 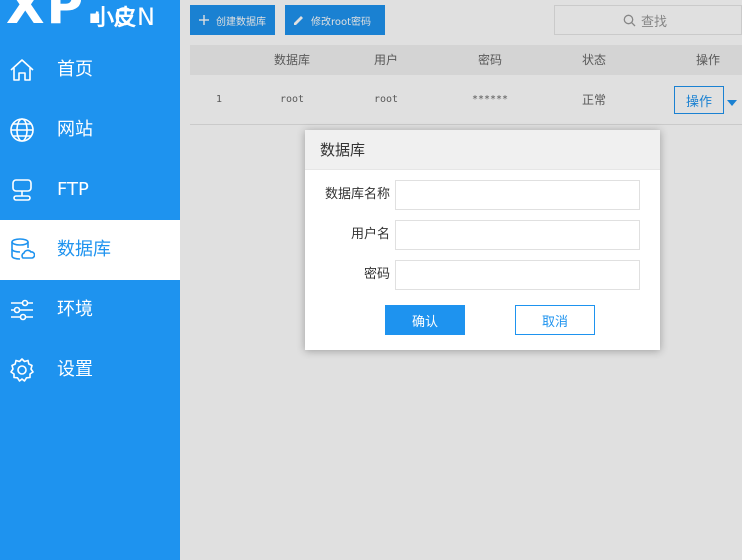 What do you see at coordinates (22, 70) in the screenshot?
I see `home-icon` at bounding box center [22, 70].